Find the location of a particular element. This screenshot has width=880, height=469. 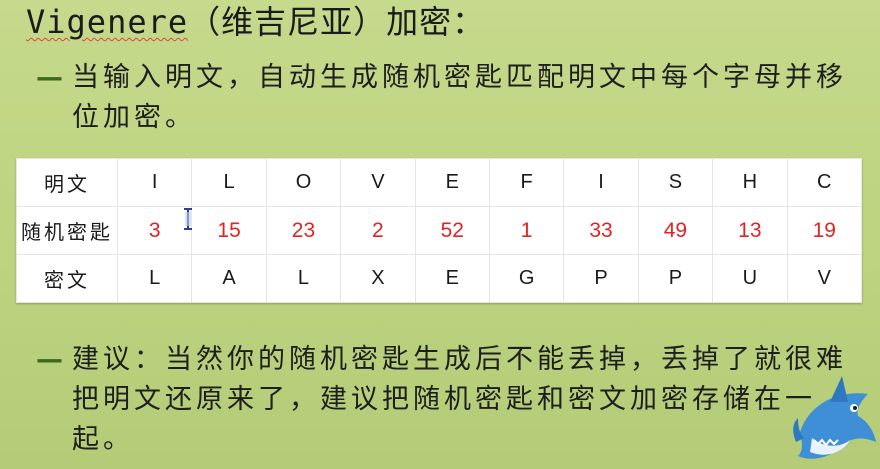

table-cell: 15 is located at coordinates (229, 230).